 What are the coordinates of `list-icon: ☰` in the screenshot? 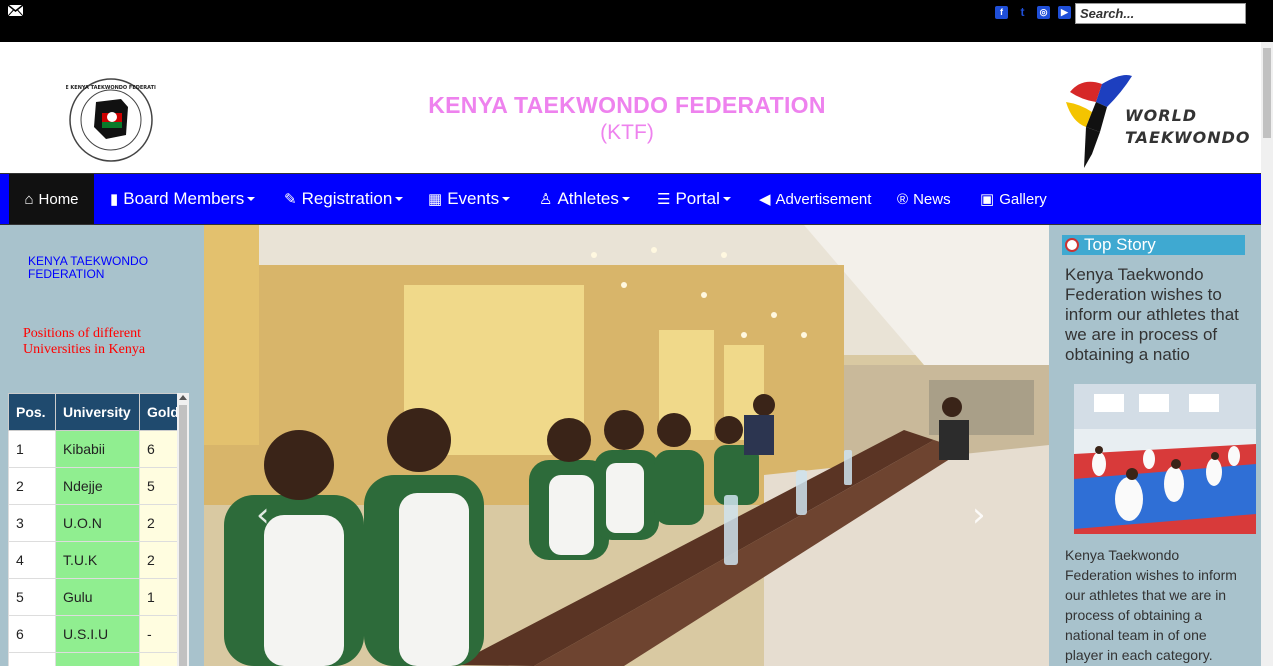 It's located at (664, 199).